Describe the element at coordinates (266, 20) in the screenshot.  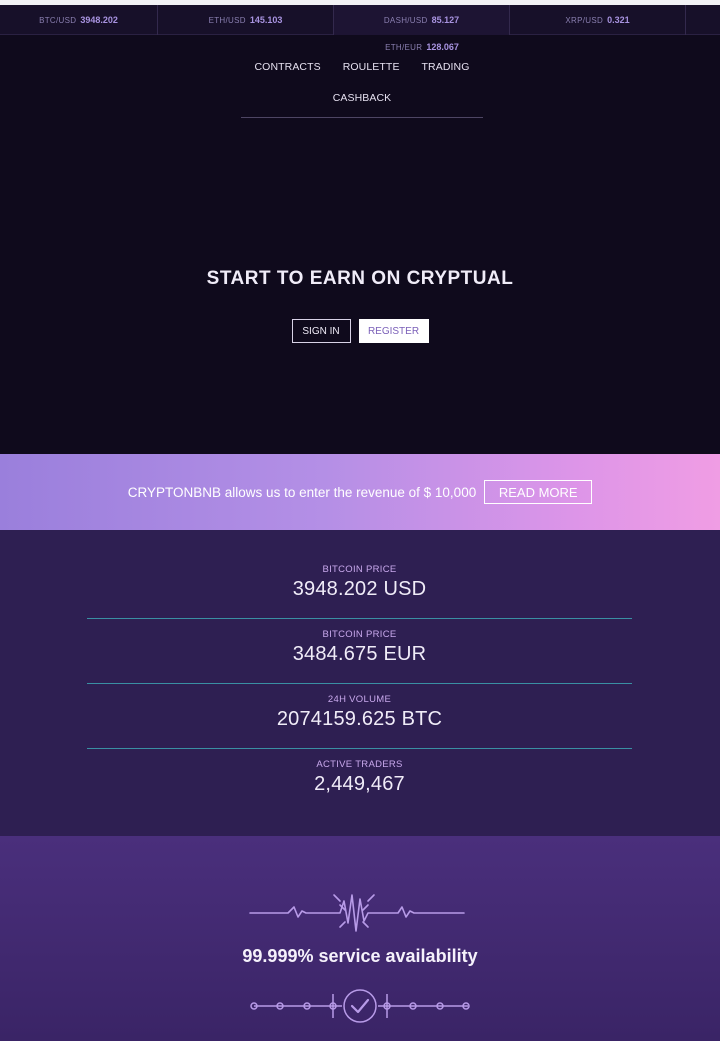
I see `ticker-value: 145.103` at that location.